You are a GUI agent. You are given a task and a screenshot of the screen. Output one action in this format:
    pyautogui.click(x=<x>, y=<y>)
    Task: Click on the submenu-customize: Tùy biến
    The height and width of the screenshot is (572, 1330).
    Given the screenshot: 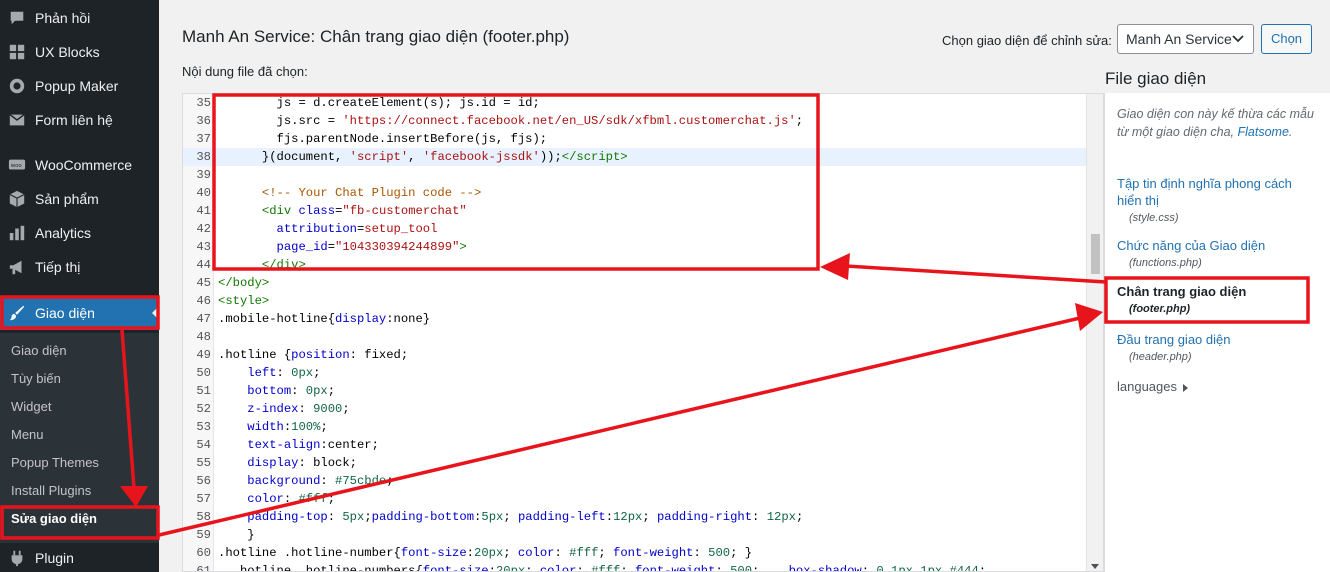 What is the action you would take?
    pyautogui.click(x=36, y=379)
    